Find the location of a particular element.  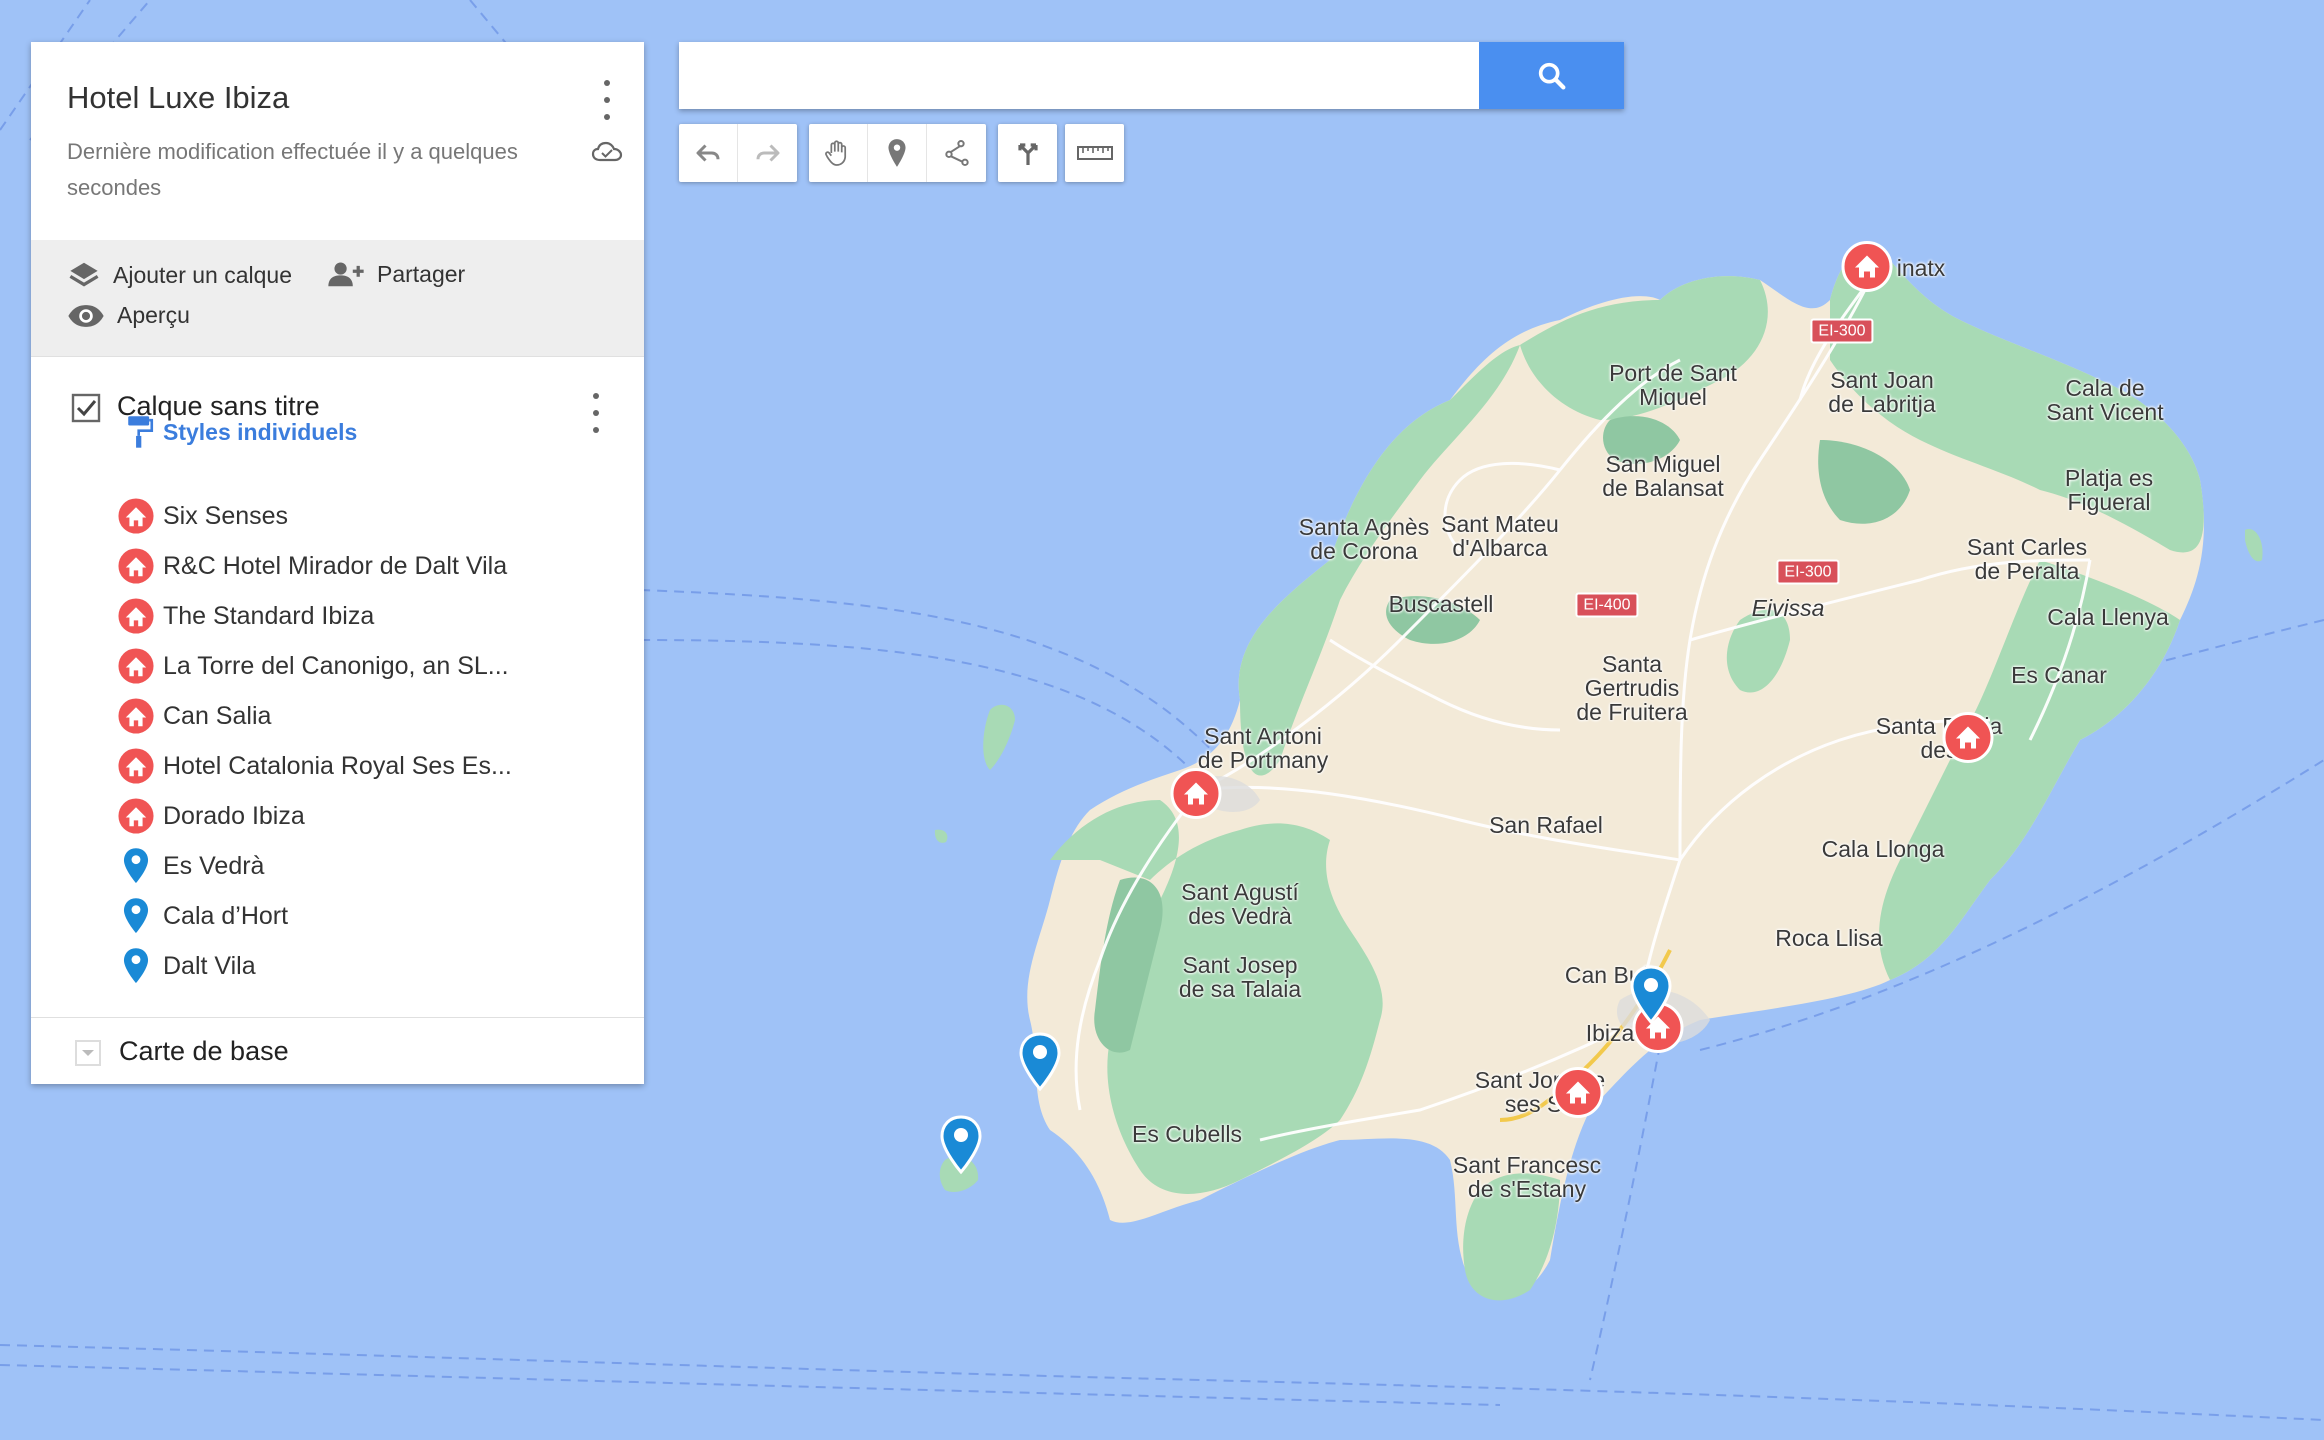

expand-arrow-icon is located at coordinates (88, 1055).